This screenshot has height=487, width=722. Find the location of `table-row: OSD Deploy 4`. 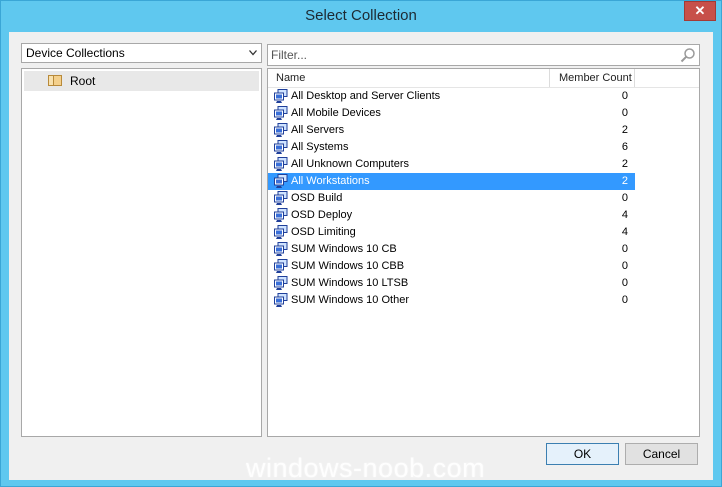

table-row: OSD Deploy 4 is located at coordinates (451, 215).